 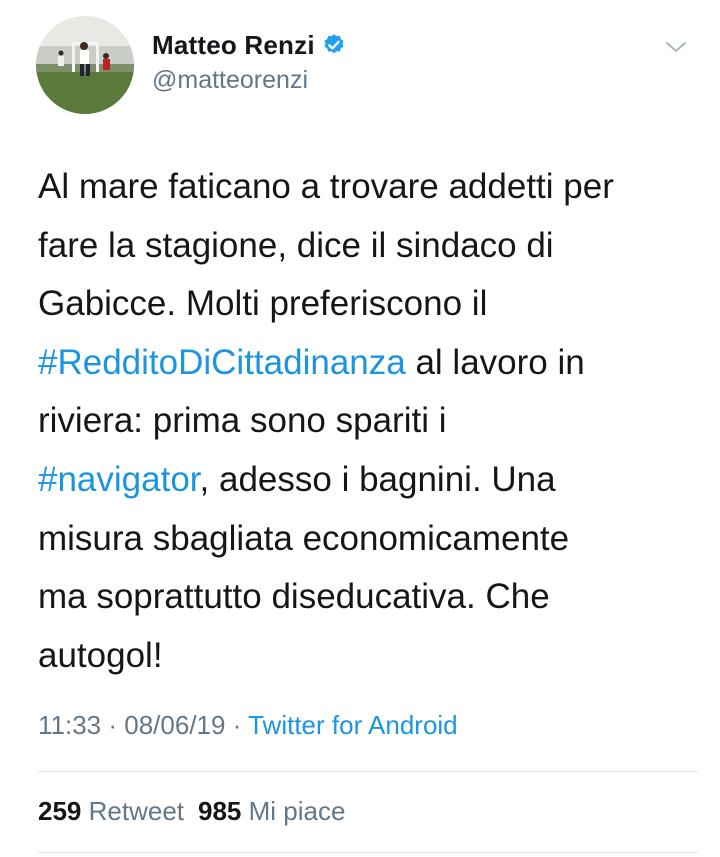 I want to click on tweet-line: autogol!, so click(x=368, y=656).